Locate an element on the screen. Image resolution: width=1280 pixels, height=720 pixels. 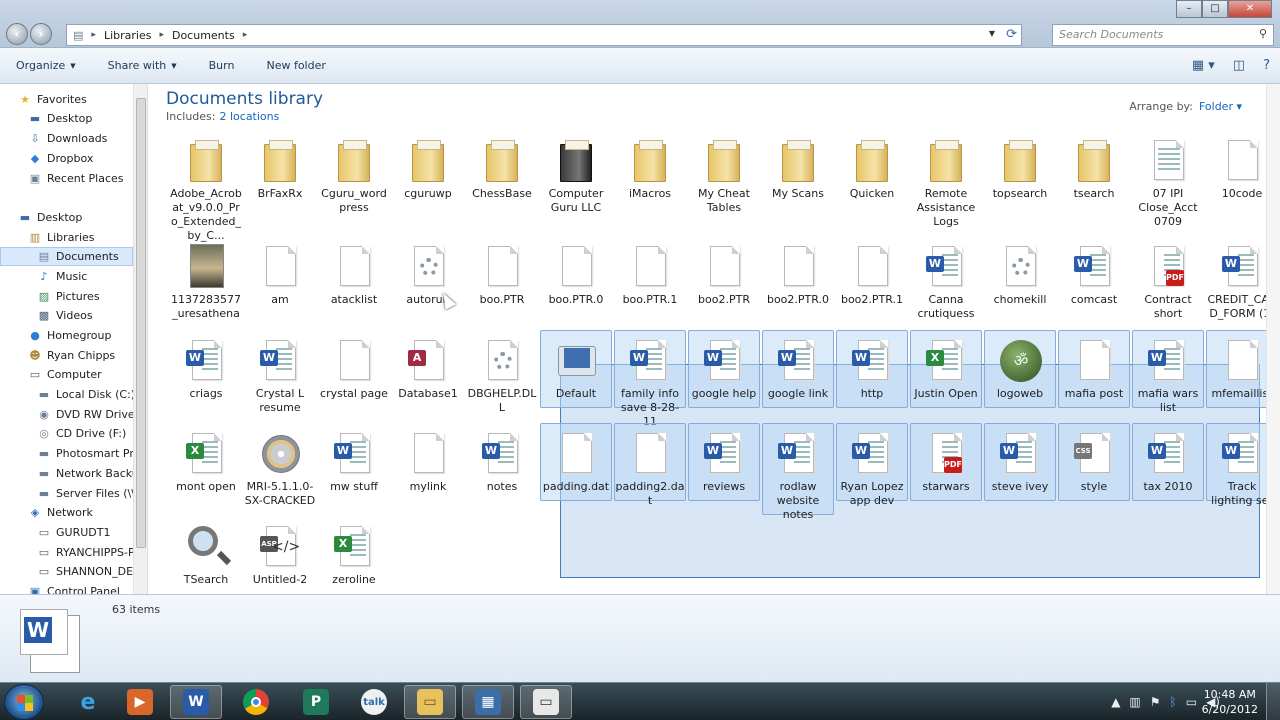
clock: 10:48 AM 6/20/2012 is located at coordinates (1230, 702).